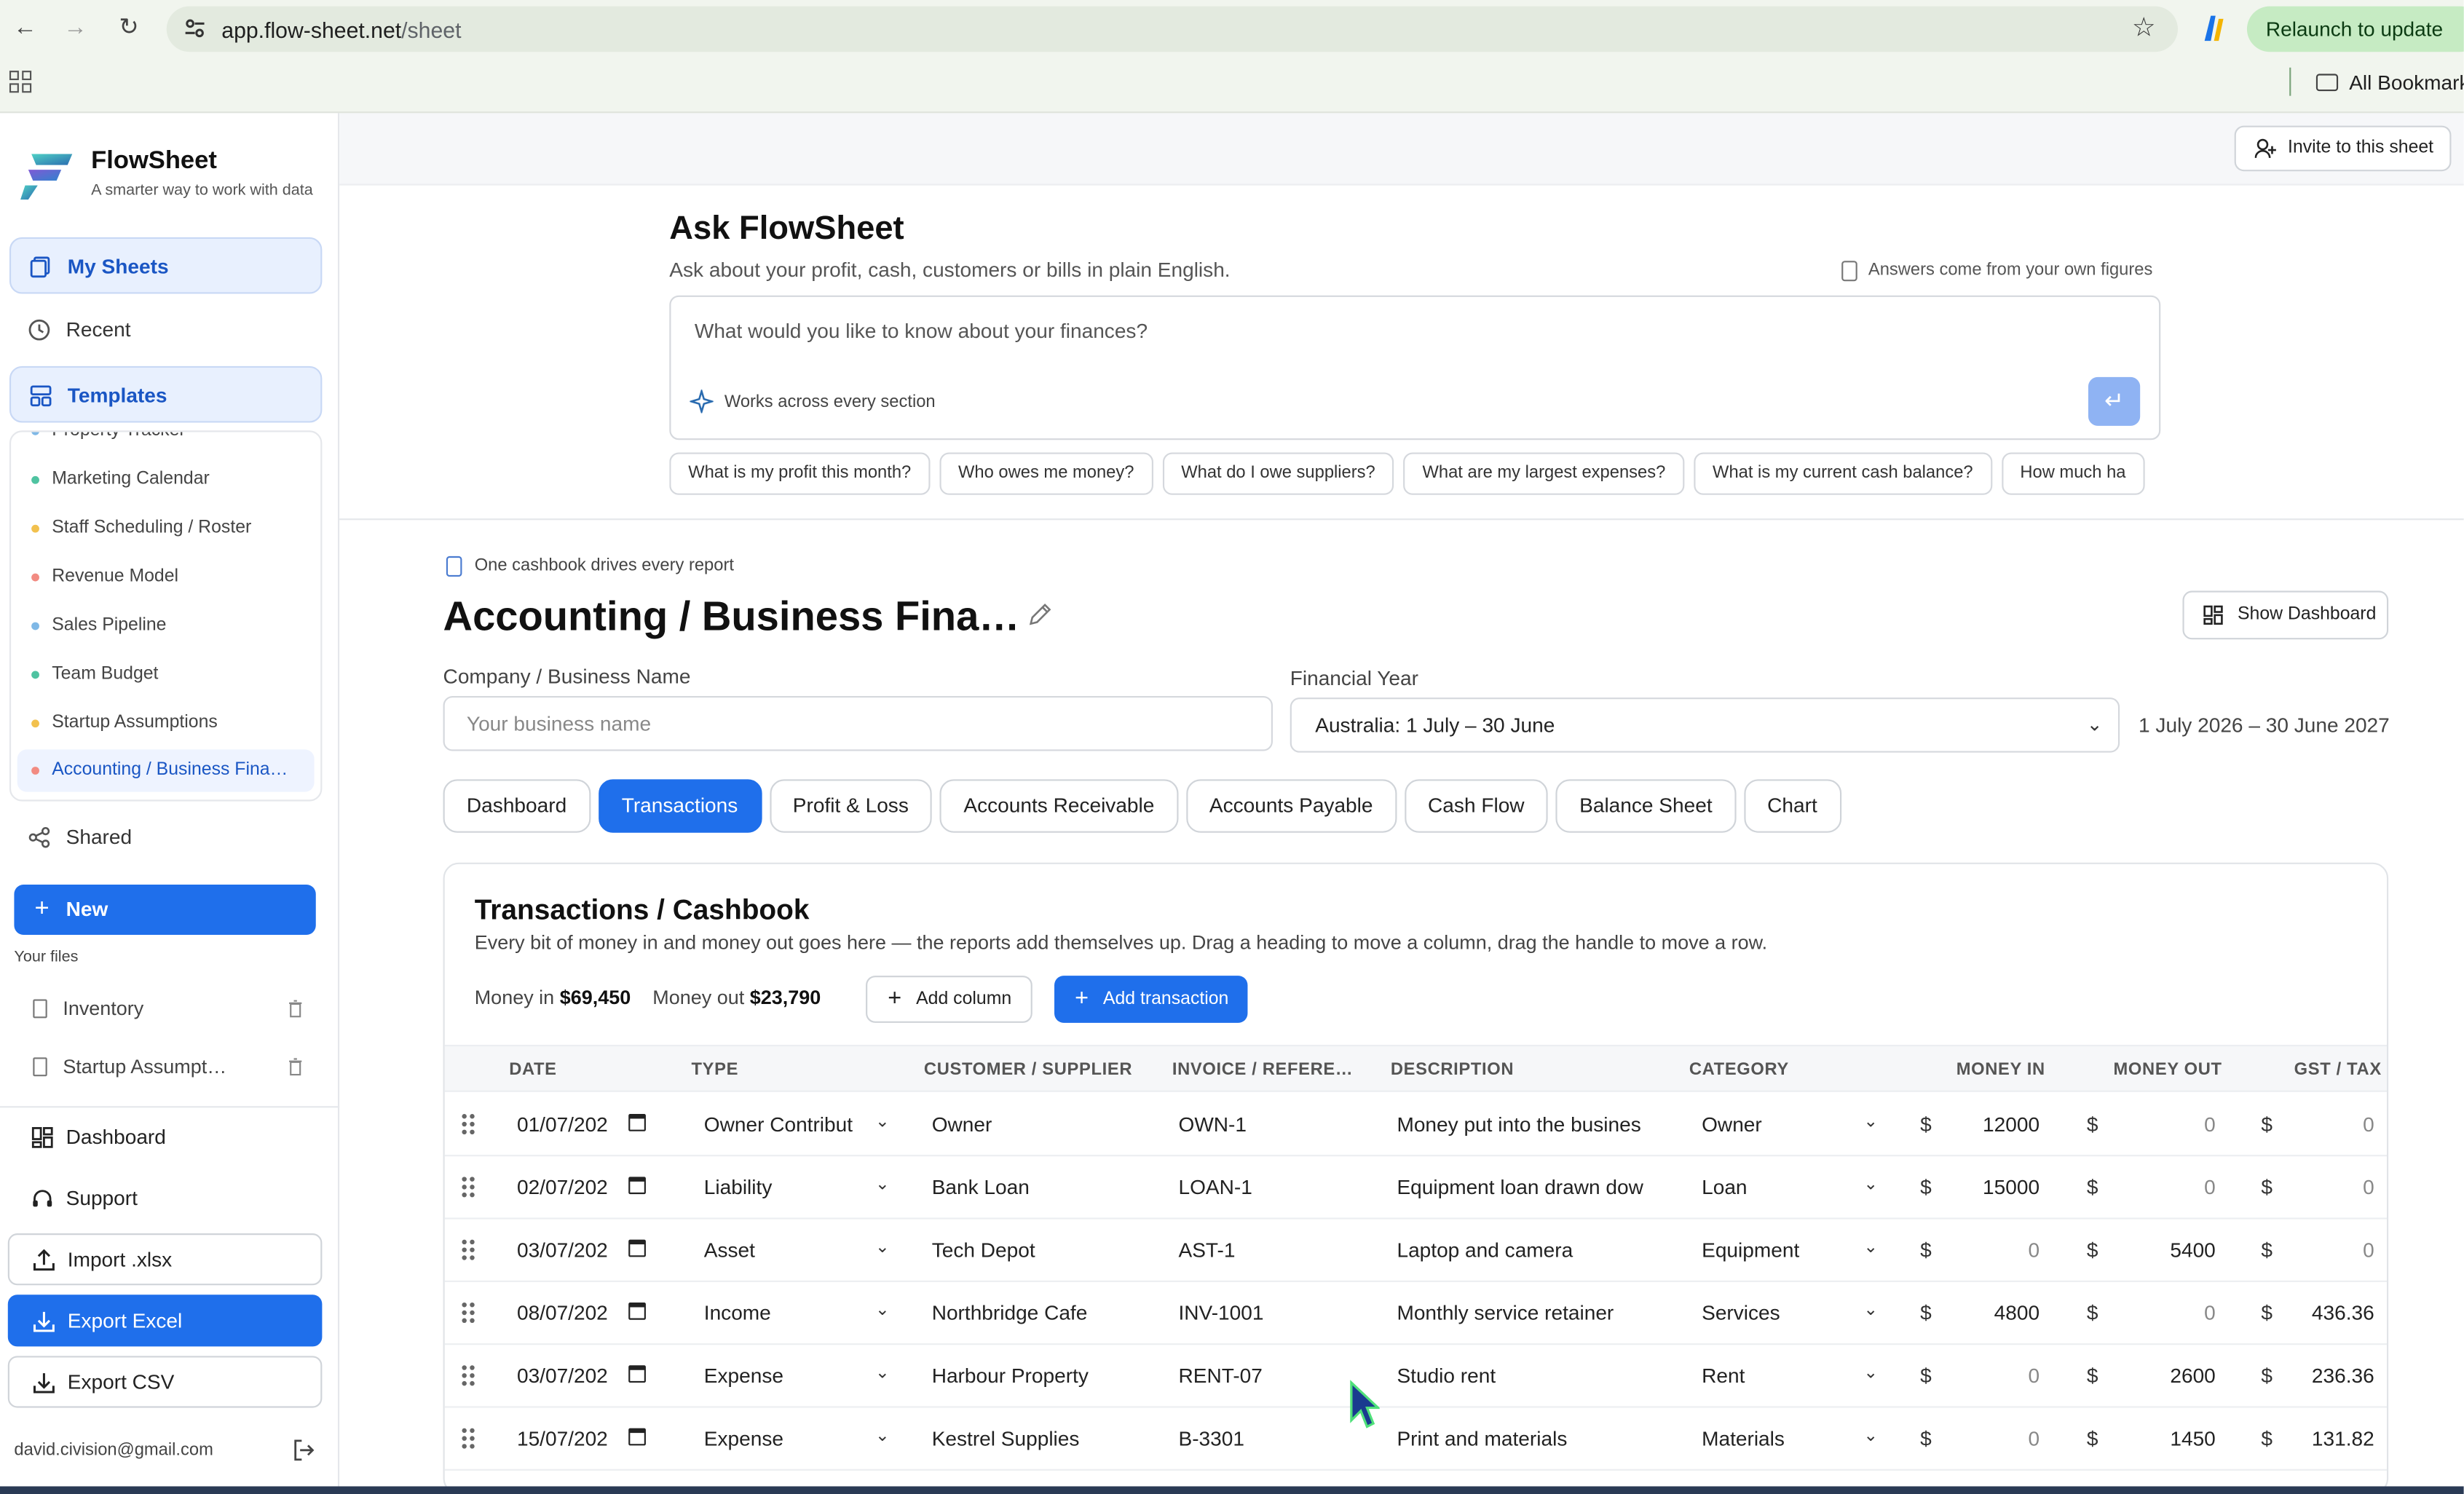 This screenshot has width=2464, height=1494. What do you see at coordinates (517, 806) in the screenshot?
I see `tab-dashboard: Dashboard` at bounding box center [517, 806].